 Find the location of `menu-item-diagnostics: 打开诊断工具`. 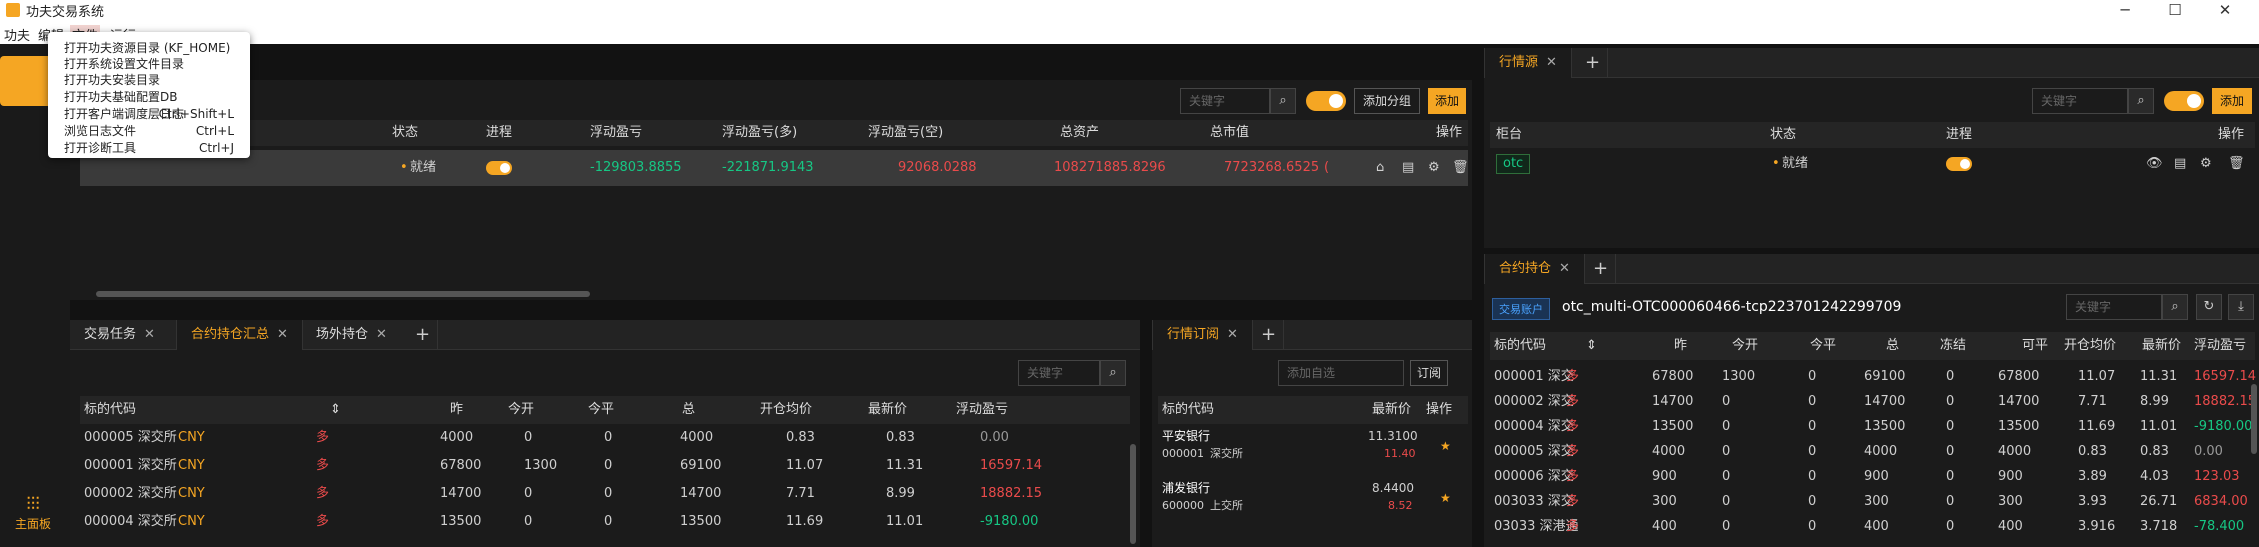

menu-item-diagnostics: 打开诊断工具 is located at coordinates (100, 148).